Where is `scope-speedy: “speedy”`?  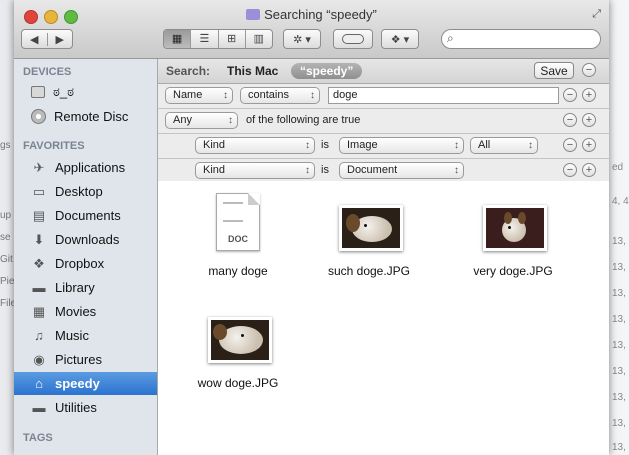
scope-speedy: “speedy” is located at coordinates (327, 71).